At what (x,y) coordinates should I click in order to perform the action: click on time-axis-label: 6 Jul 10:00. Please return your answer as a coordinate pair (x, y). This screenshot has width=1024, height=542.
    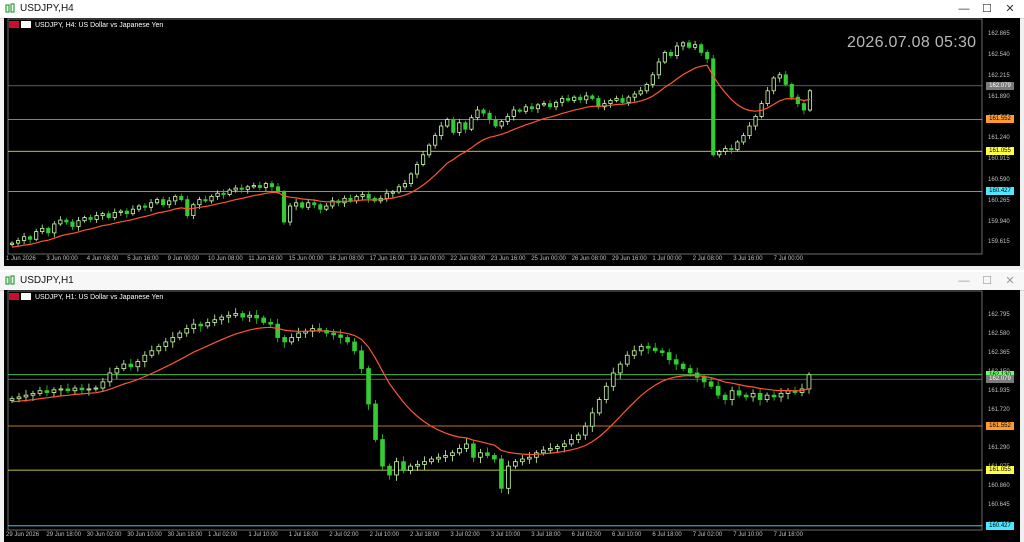
    Looking at the image, I should click on (627, 535).